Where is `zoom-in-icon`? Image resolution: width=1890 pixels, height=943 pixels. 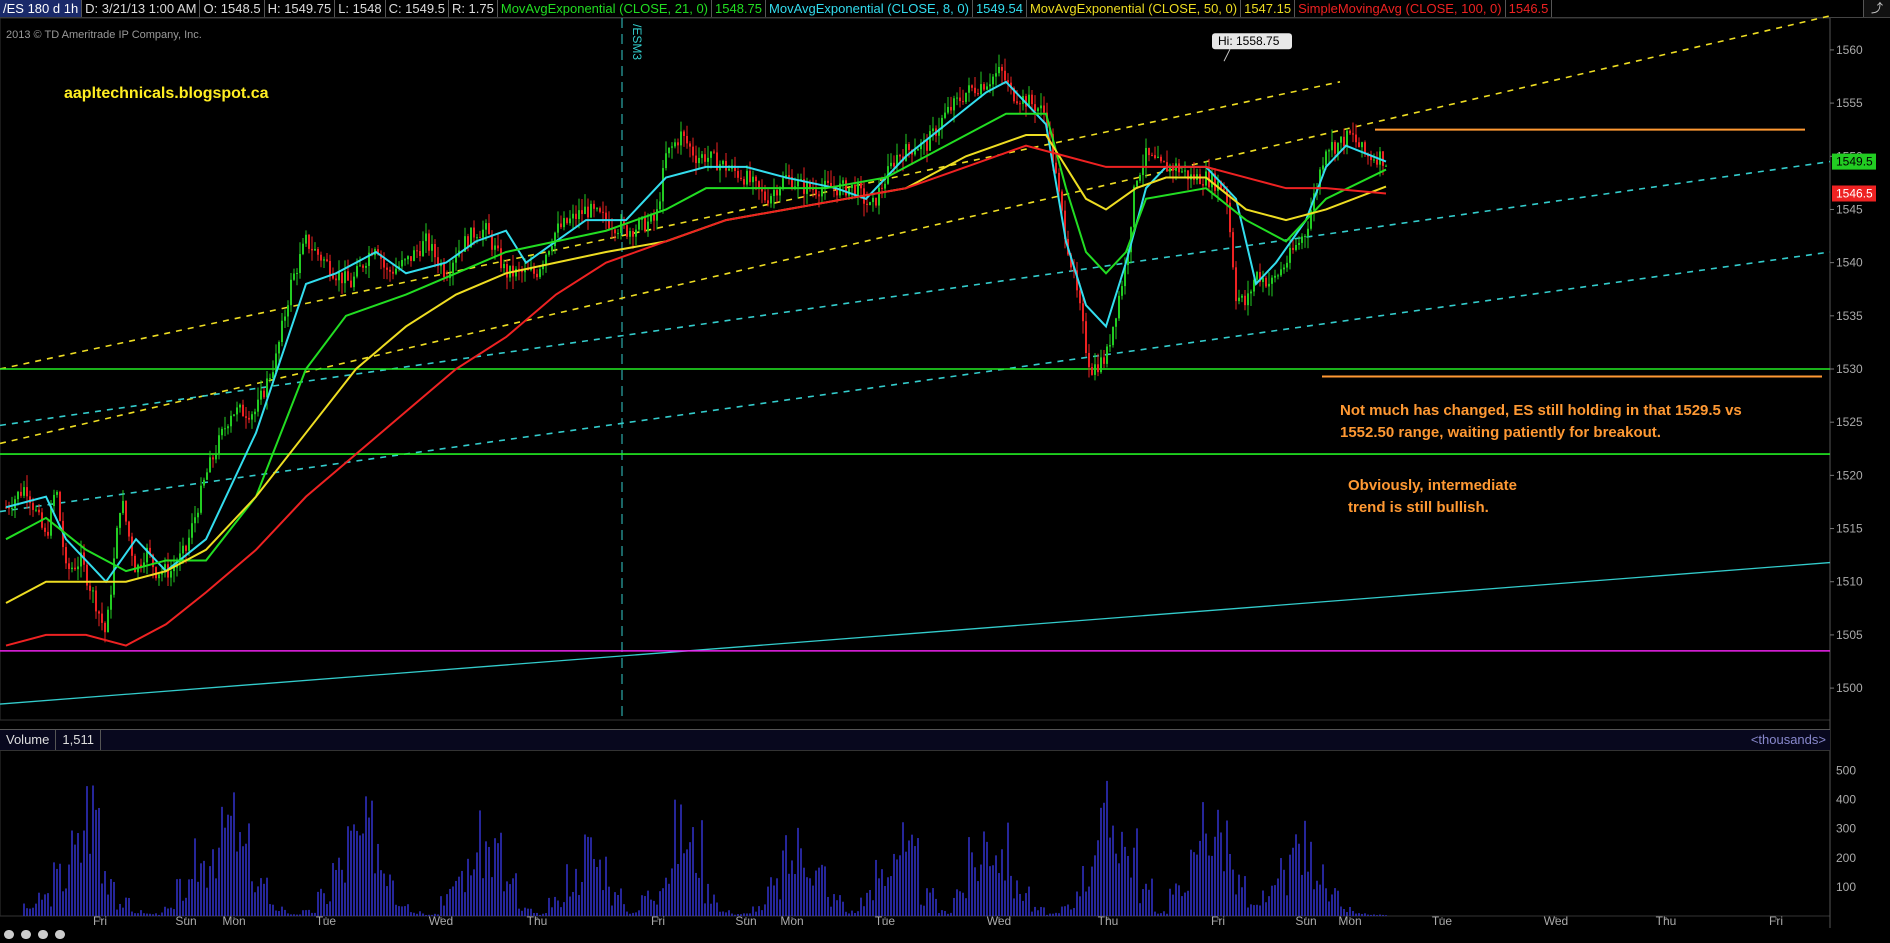 zoom-in-icon is located at coordinates (26, 934).